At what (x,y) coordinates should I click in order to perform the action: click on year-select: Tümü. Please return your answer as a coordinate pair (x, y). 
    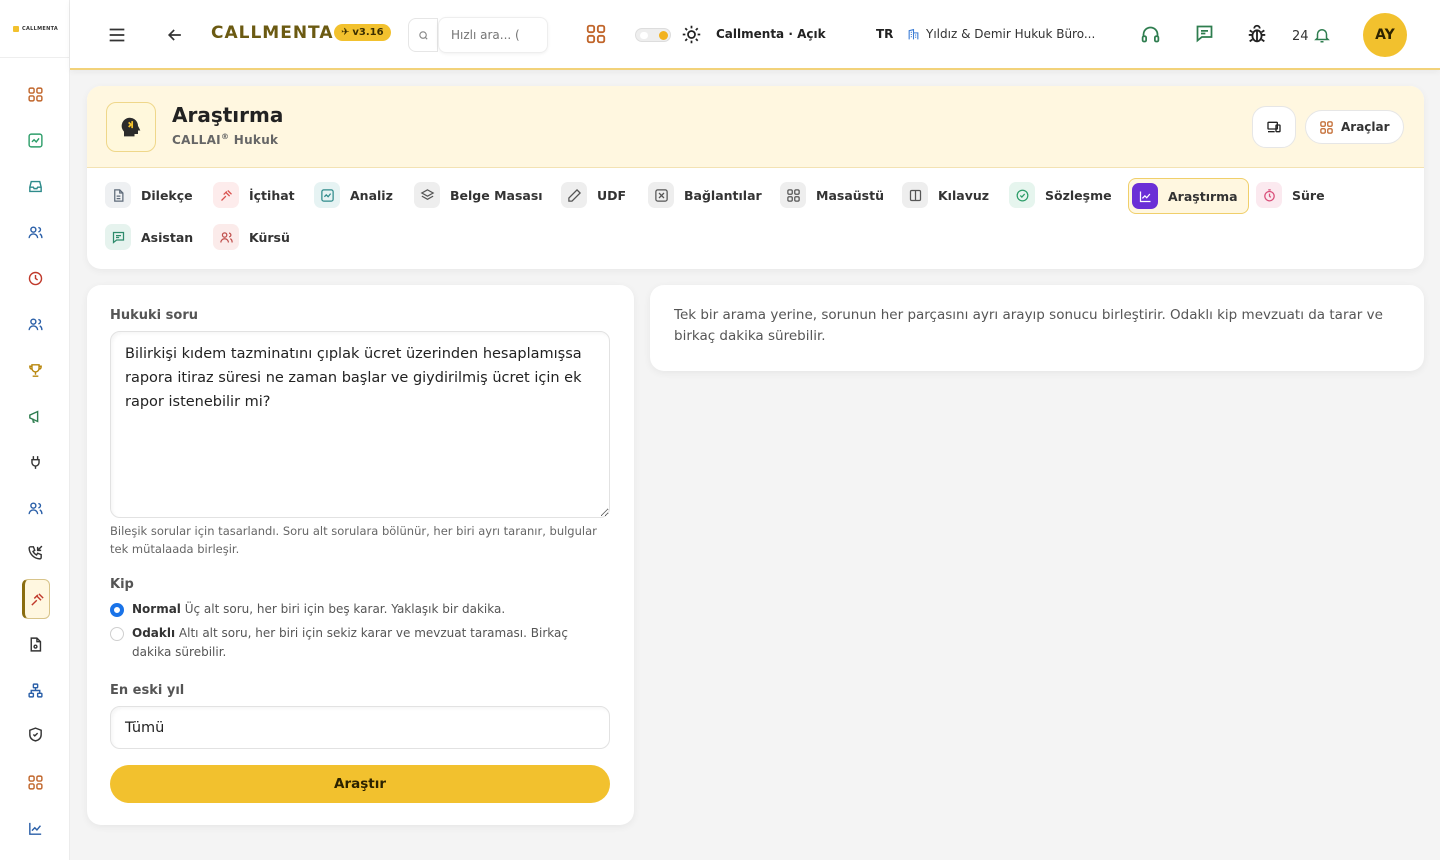
    Looking at the image, I should click on (360, 727).